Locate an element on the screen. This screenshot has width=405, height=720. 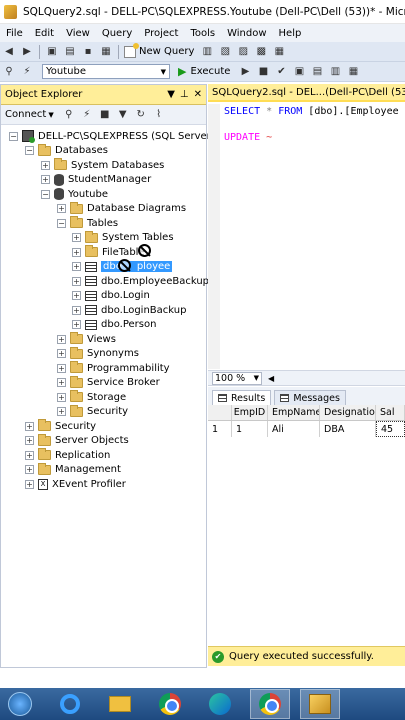
connect-button: Connect is located at coordinates (25, 114).